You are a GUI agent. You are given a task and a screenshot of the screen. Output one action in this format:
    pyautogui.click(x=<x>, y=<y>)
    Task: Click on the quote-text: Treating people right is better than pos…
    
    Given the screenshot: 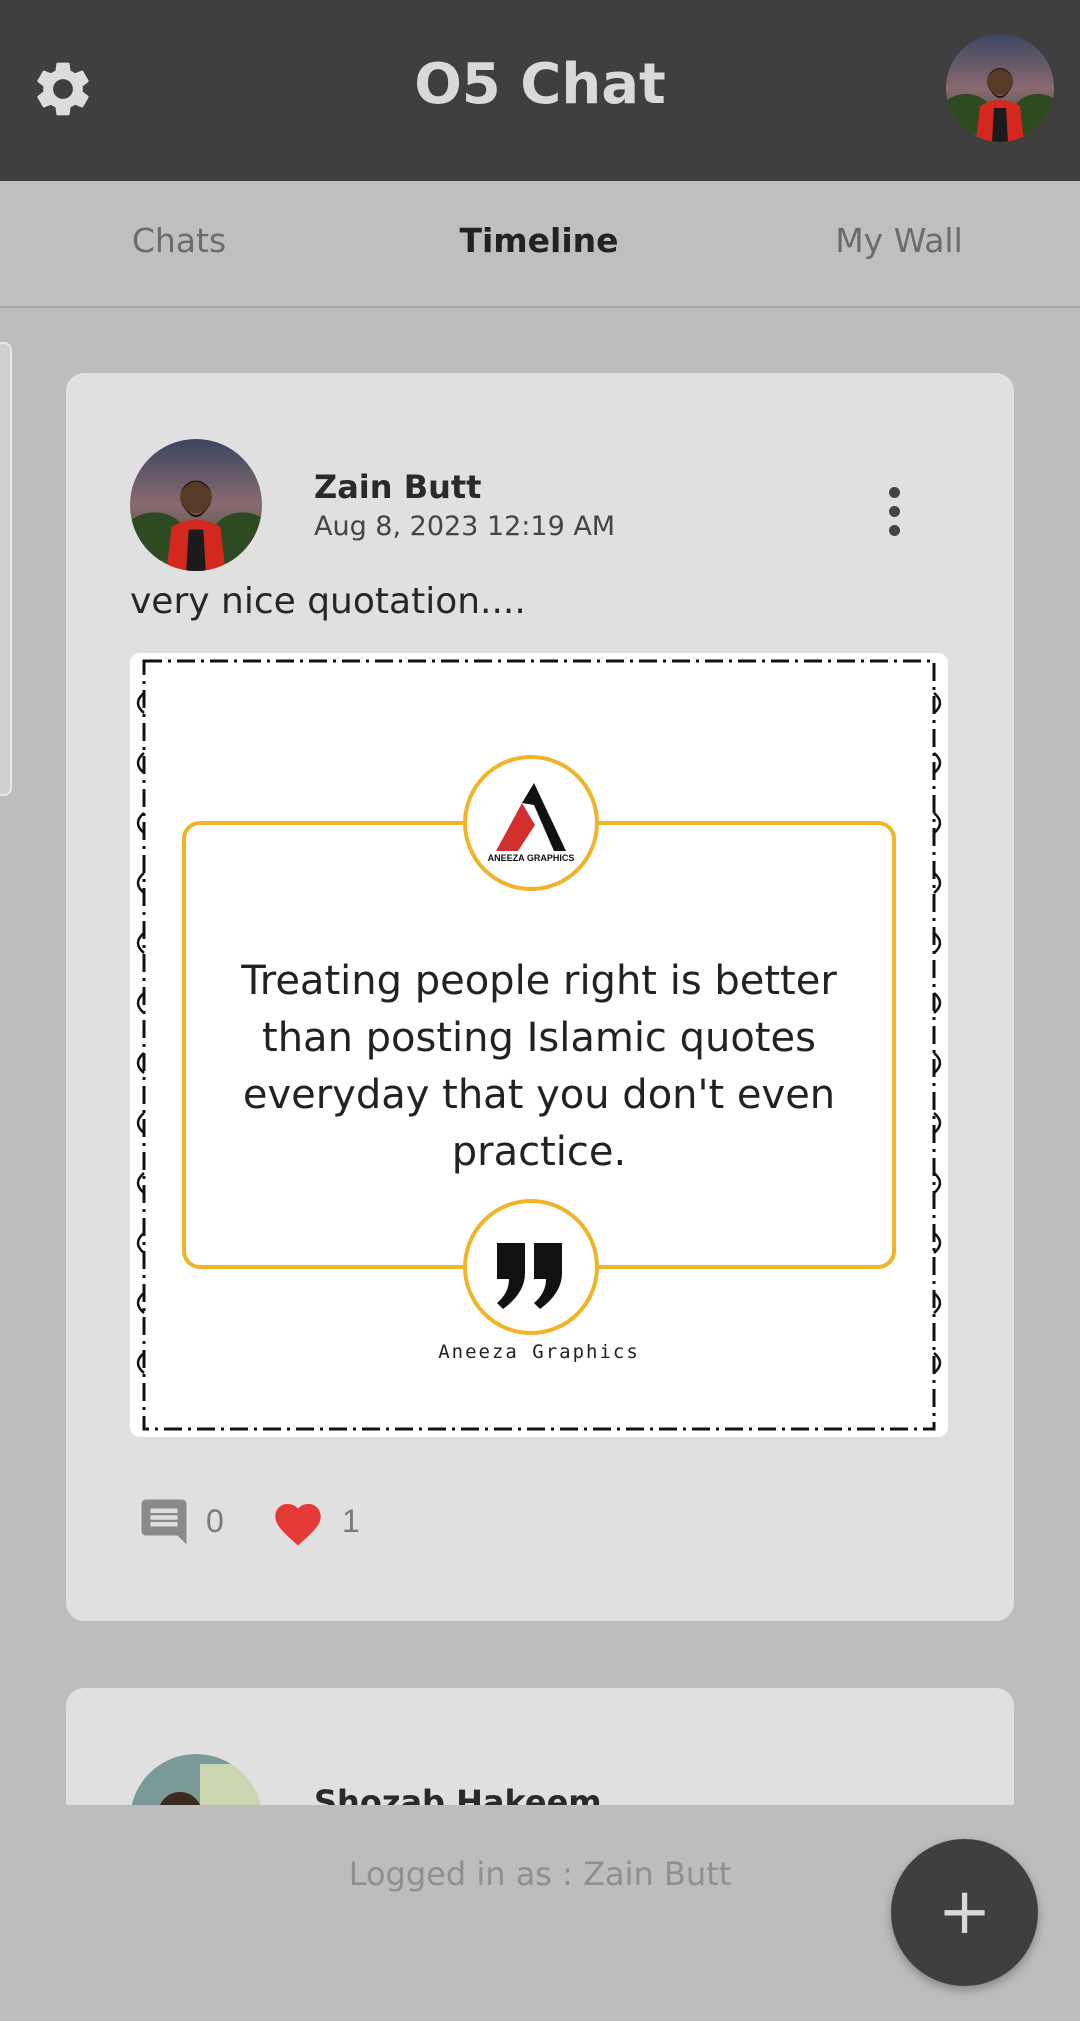 What is the action you would take?
    pyautogui.click(x=539, y=1066)
    